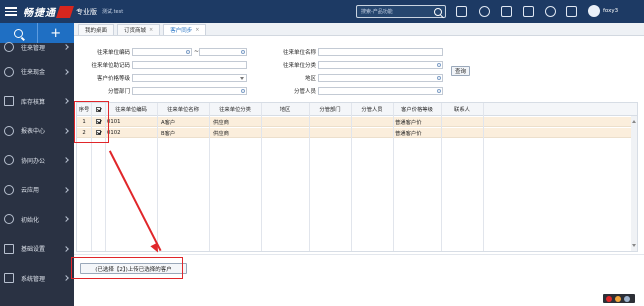  Describe the element at coordinates (461, 11) in the screenshot. I see `document-icon` at that location.